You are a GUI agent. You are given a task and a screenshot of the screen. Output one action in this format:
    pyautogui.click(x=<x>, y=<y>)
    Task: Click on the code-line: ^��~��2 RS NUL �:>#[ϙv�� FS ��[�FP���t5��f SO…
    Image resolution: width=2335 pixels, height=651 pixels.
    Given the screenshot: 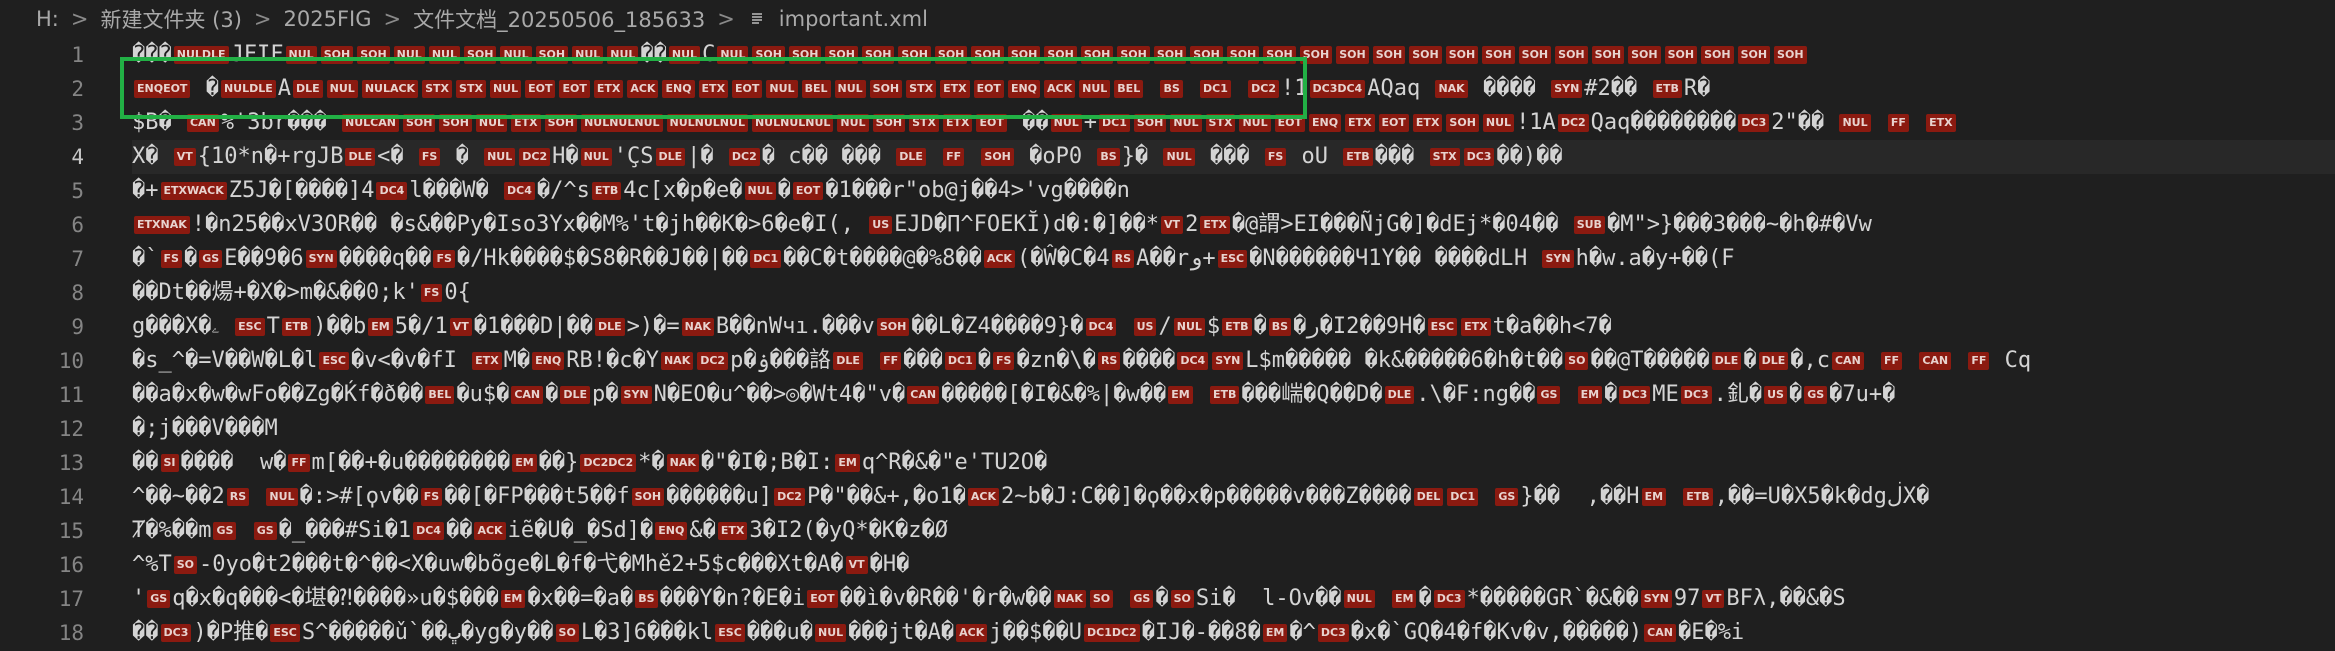 What is the action you would take?
    pyautogui.click(x=1233, y=497)
    